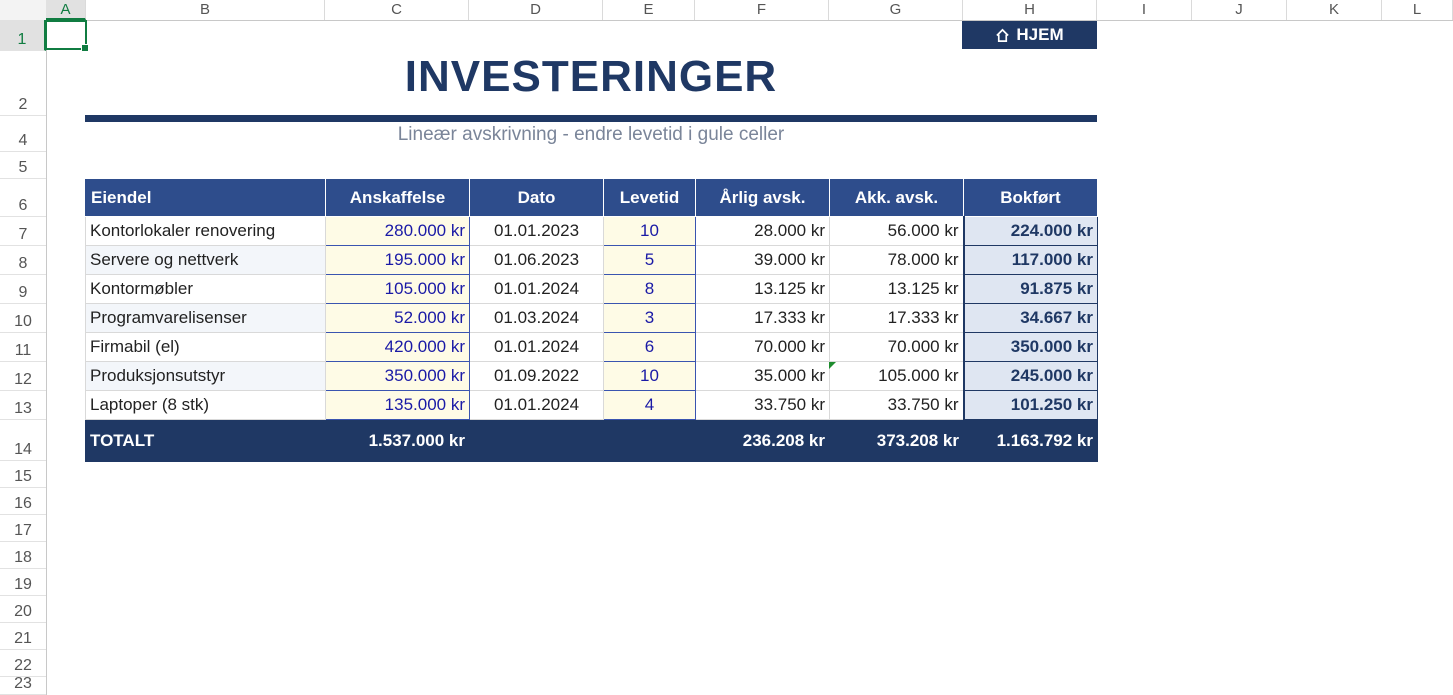  What do you see at coordinates (762, 260) in the screenshot?
I see `cell-arlig-avsk: 39.000 kr` at bounding box center [762, 260].